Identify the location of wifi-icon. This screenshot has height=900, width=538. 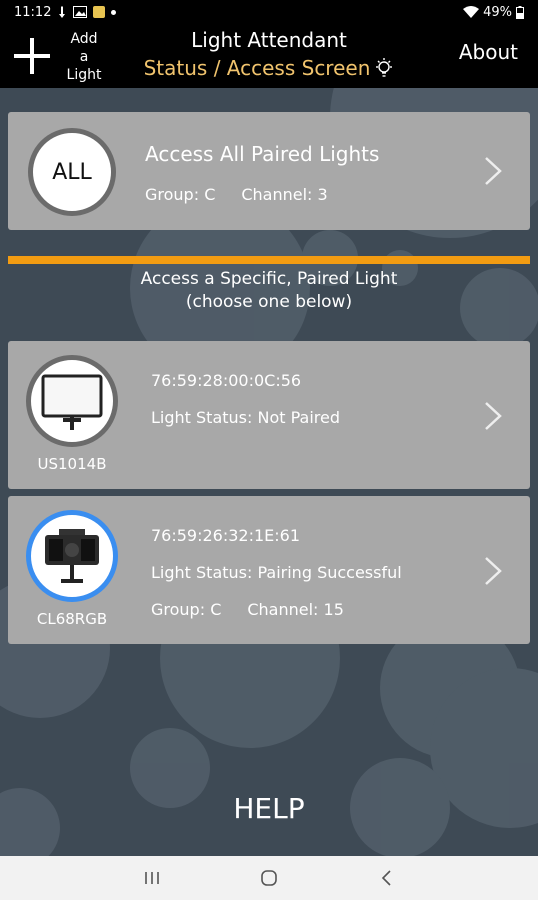
(471, 12).